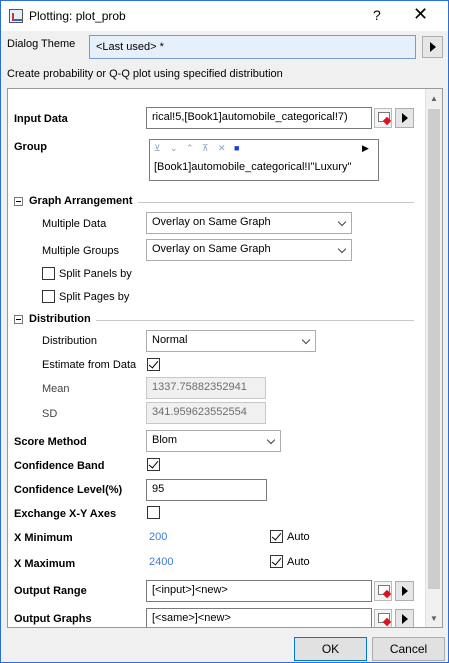 This screenshot has height=663, width=449. What do you see at coordinates (377, 15) in the screenshot?
I see `help-button: ?` at bounding box center [377, 15].